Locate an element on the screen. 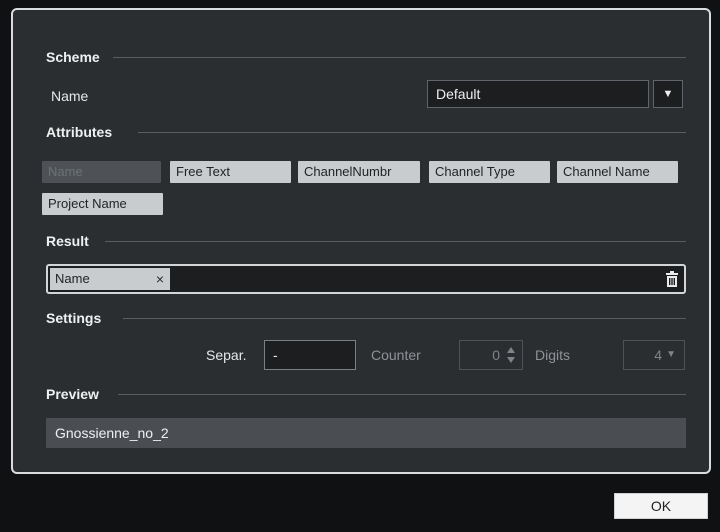 The image size is (720, 532). close-icon: × is located at coordinates (160, 279).